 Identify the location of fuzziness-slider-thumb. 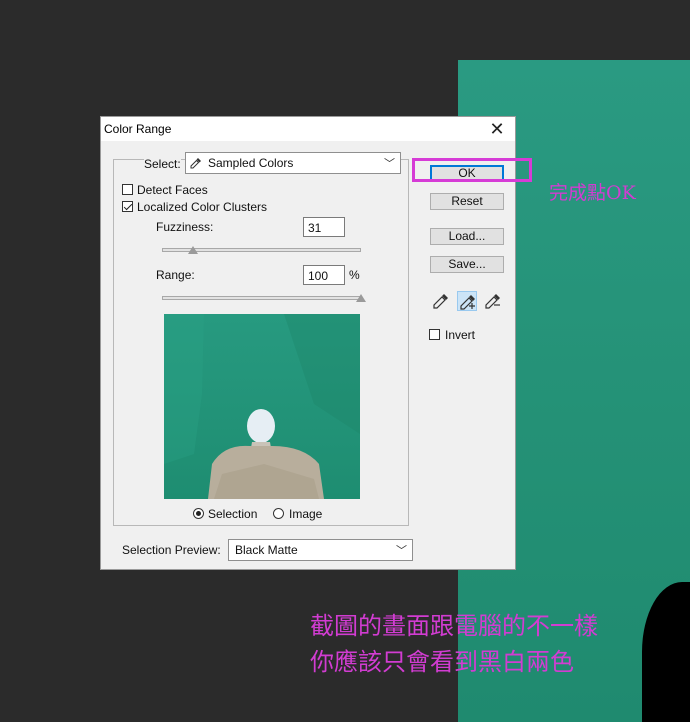
(192, 250).